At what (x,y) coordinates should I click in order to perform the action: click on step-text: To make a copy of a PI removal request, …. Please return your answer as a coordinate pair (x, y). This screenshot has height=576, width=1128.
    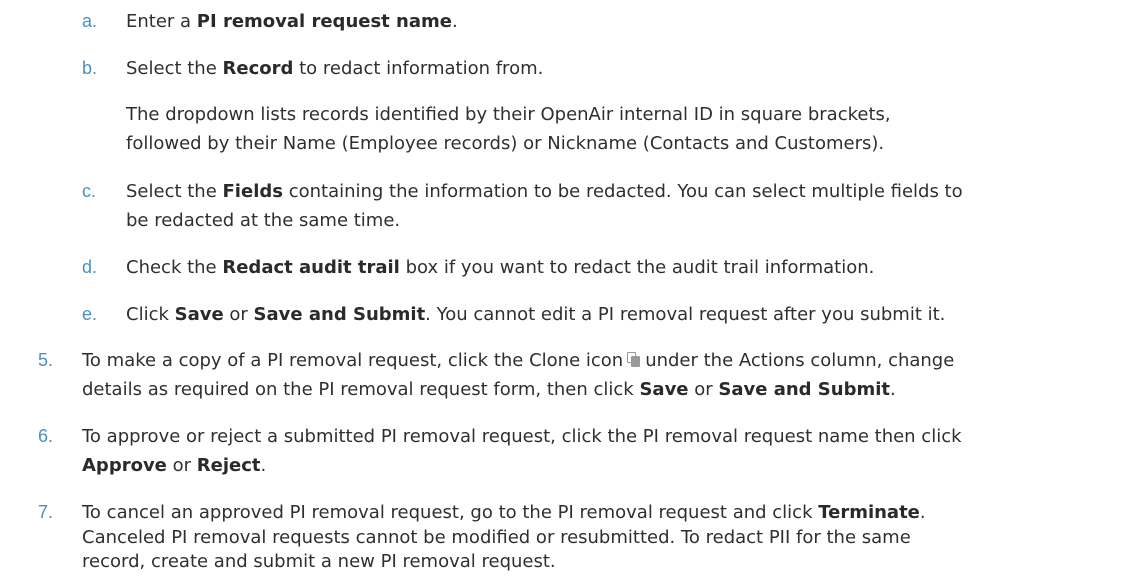
    Looking at the image, I should click on (518, 360).